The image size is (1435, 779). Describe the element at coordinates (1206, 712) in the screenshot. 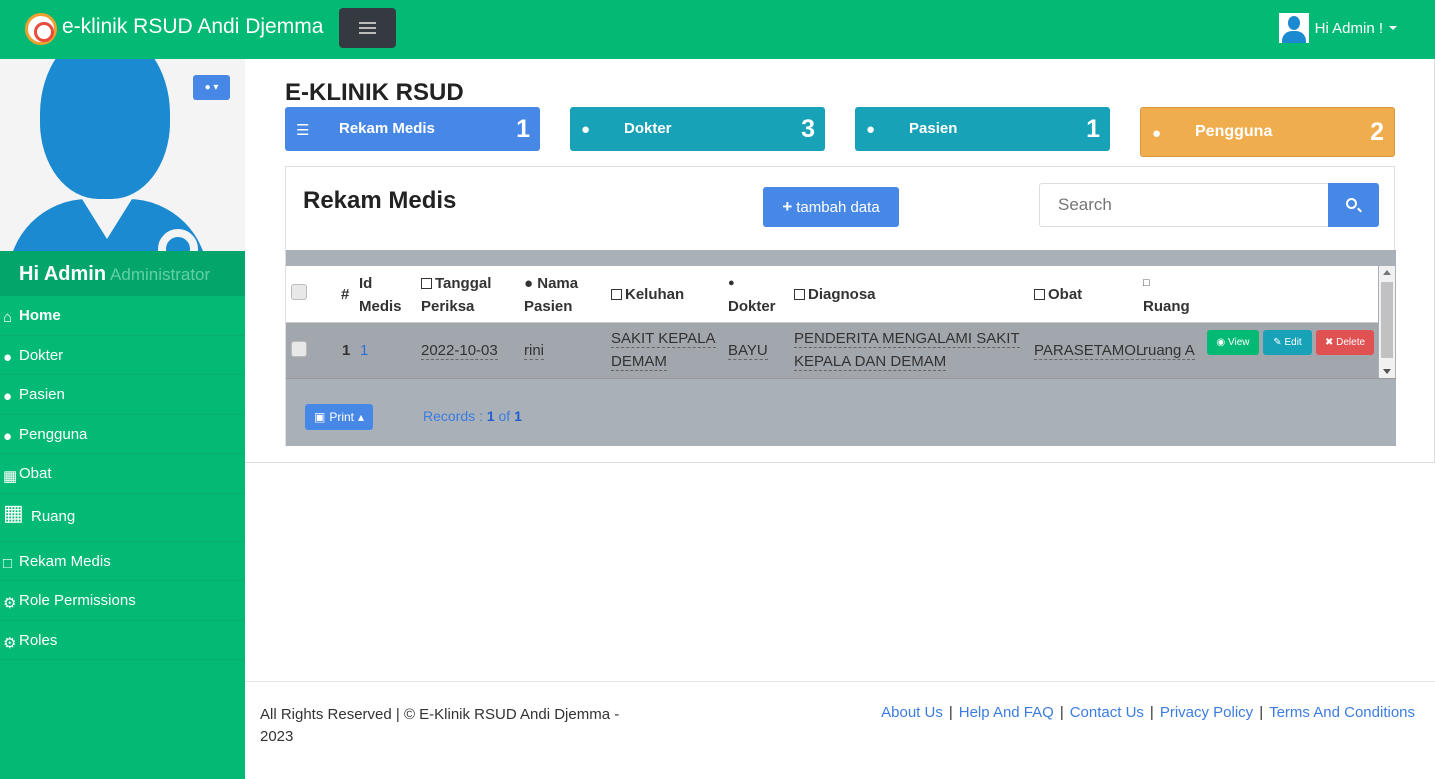

I see `footer-link-privacy: Privacy Policy` at that location.